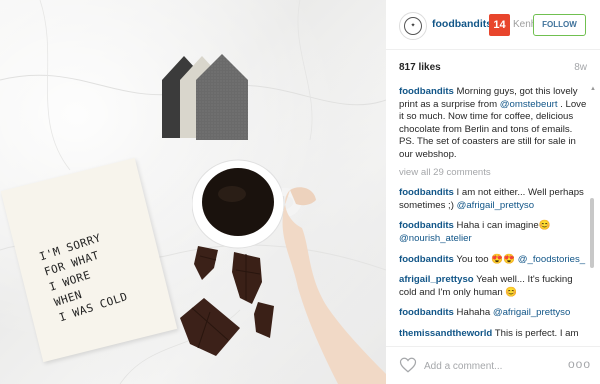 This screenshot has width=600, height=384. What do you see at coordinates (592, 233) in the screenshot?
I see `scroll-thumb` at bounding box center [592, 233].